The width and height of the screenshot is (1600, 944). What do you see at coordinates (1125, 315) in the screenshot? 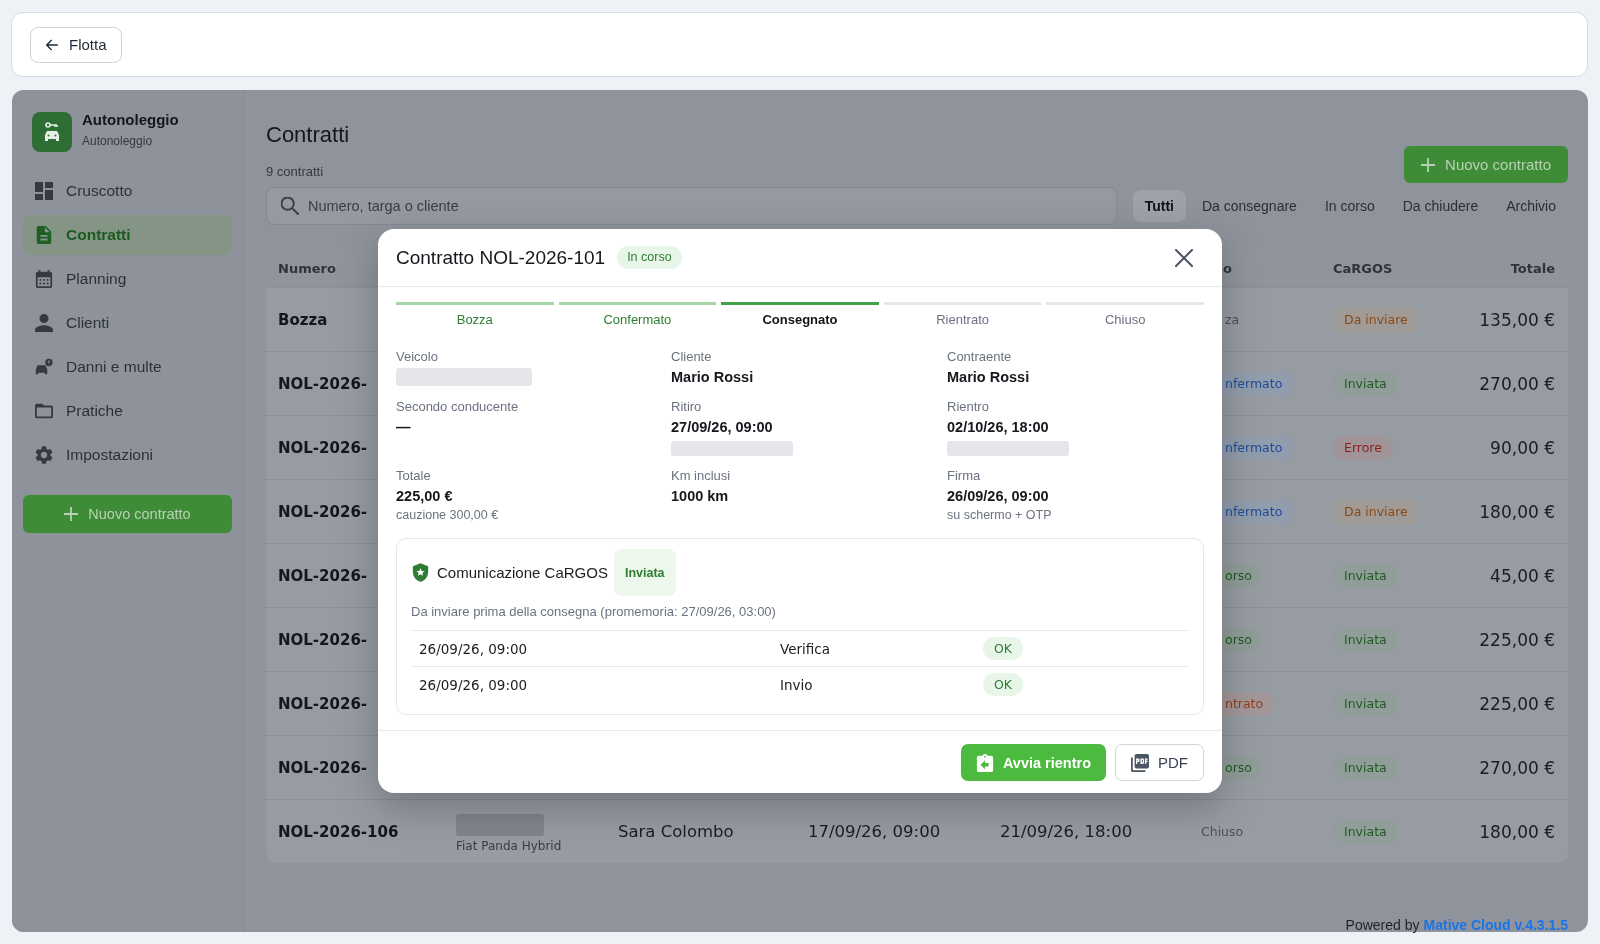
I see `progress-step: Chiuso` at bounding box center [1125, 315].